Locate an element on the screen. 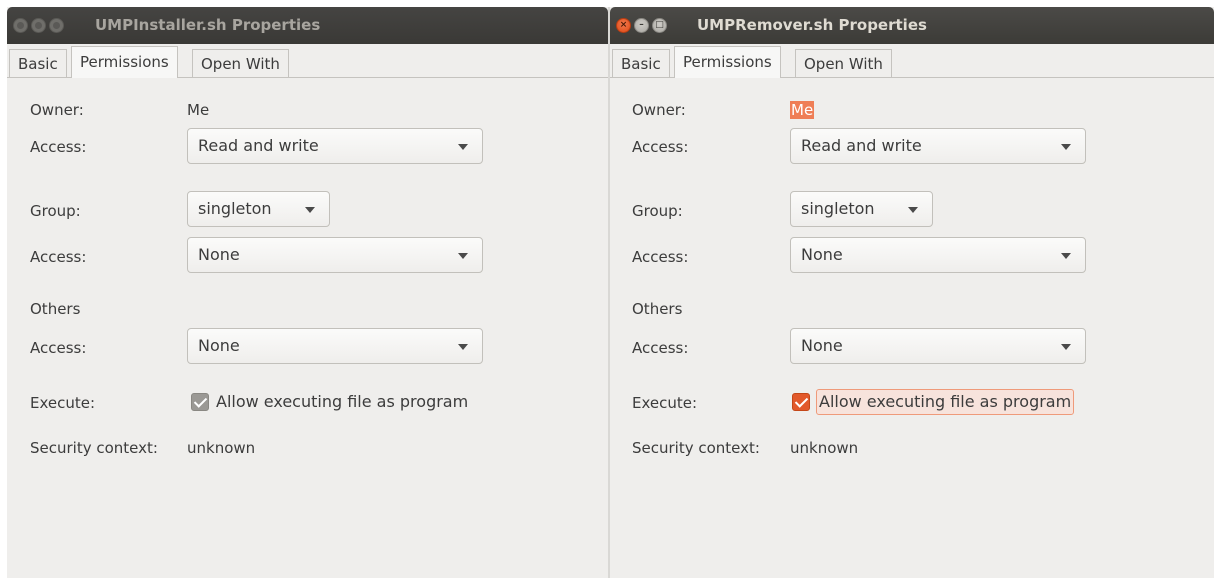 Image resolution: width=1214 pixels, height=578 pixels. minimize-window-button: – is located at coordinates (641, 25).